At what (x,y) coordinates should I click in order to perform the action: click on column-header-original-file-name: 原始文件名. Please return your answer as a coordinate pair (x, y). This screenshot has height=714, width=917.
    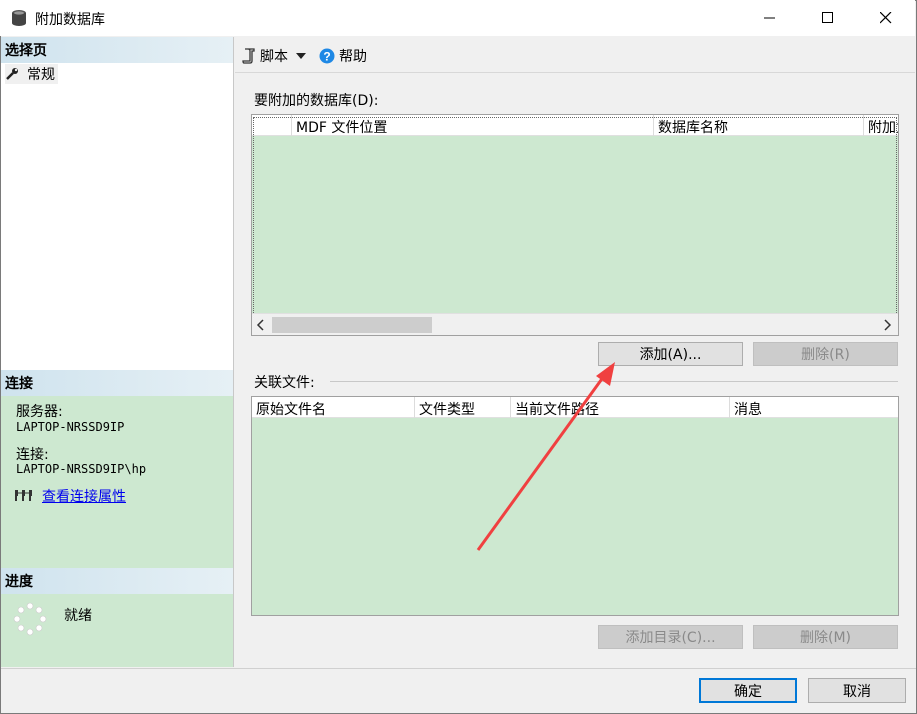
    Looking at the image, I should click on (333, 407).